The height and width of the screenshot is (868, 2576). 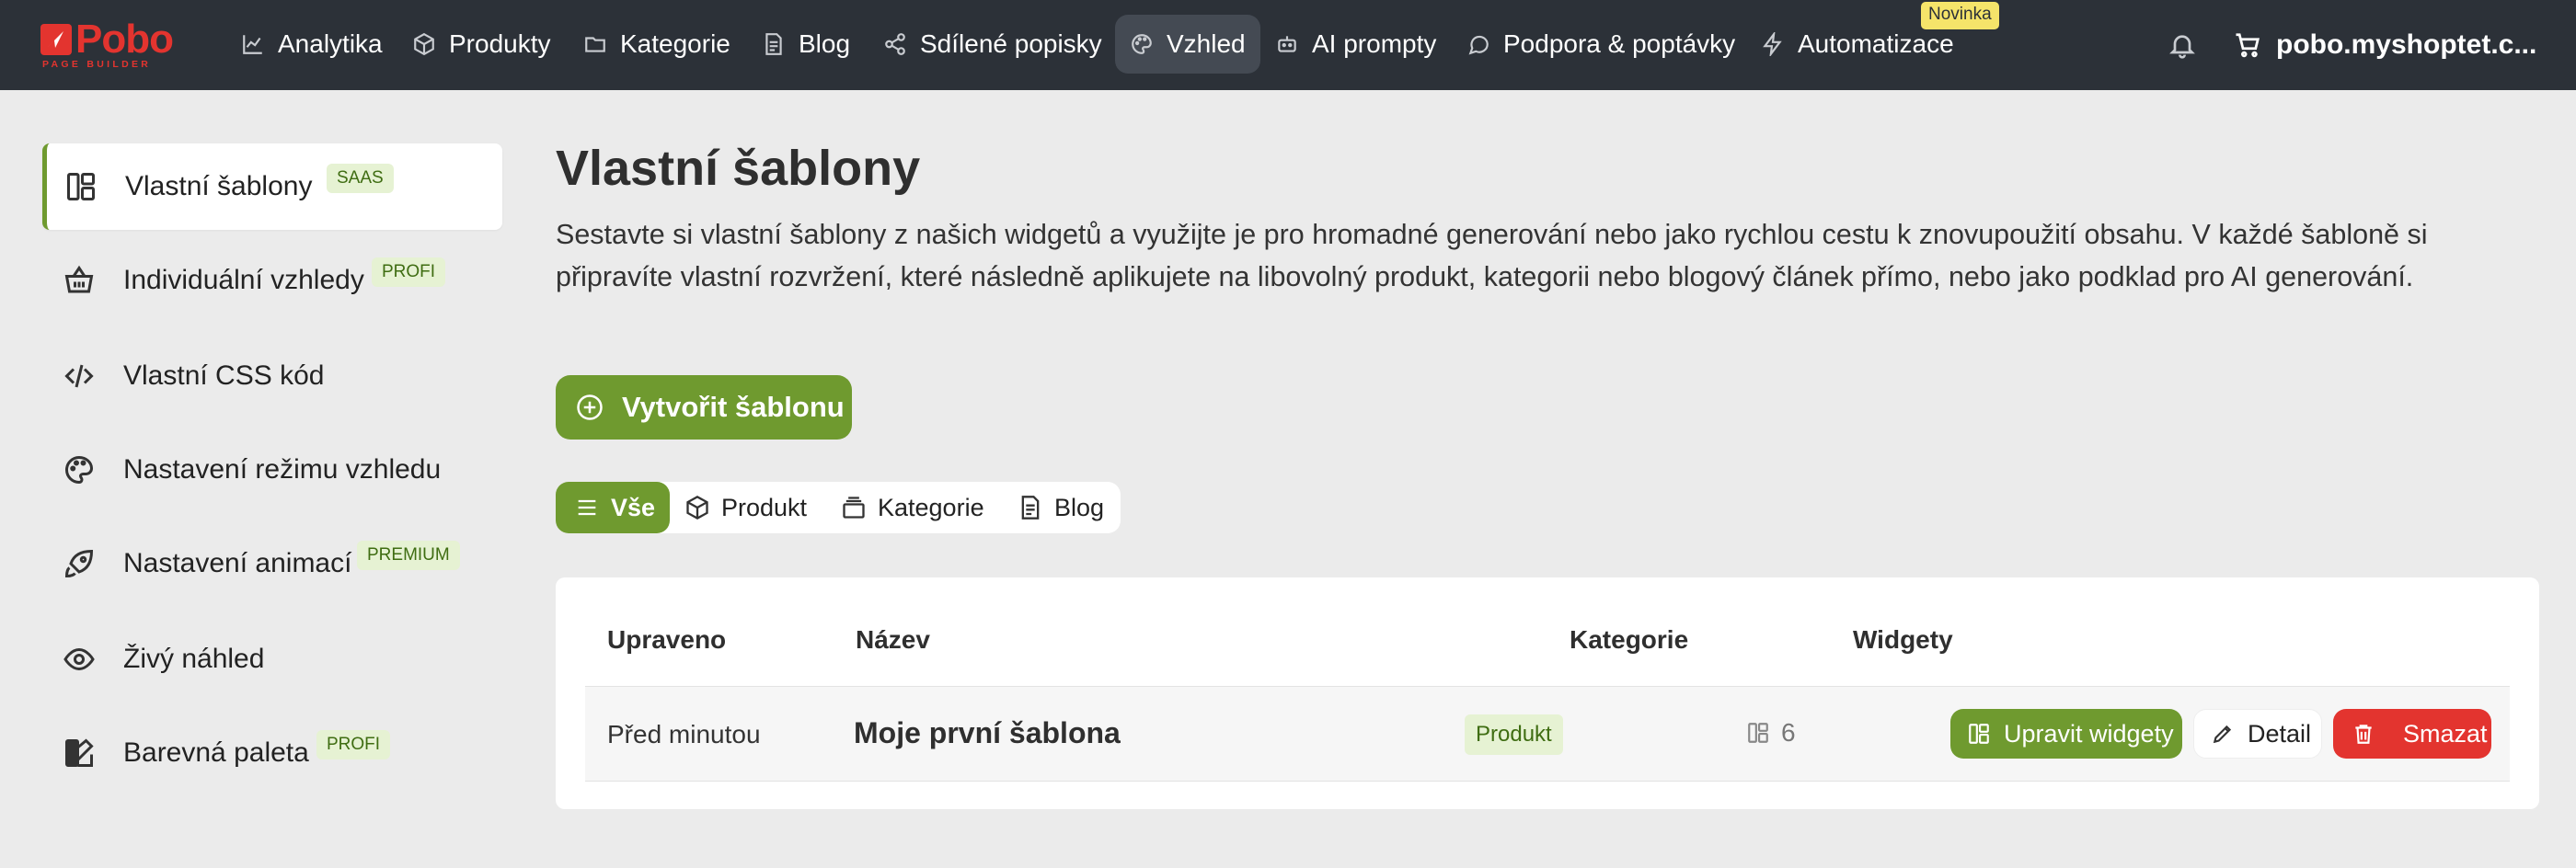 What do you see at coordinates (330, 43) in the screenshot?
I see `nav-item-label: Analytika` at bounding box center [330, 43].